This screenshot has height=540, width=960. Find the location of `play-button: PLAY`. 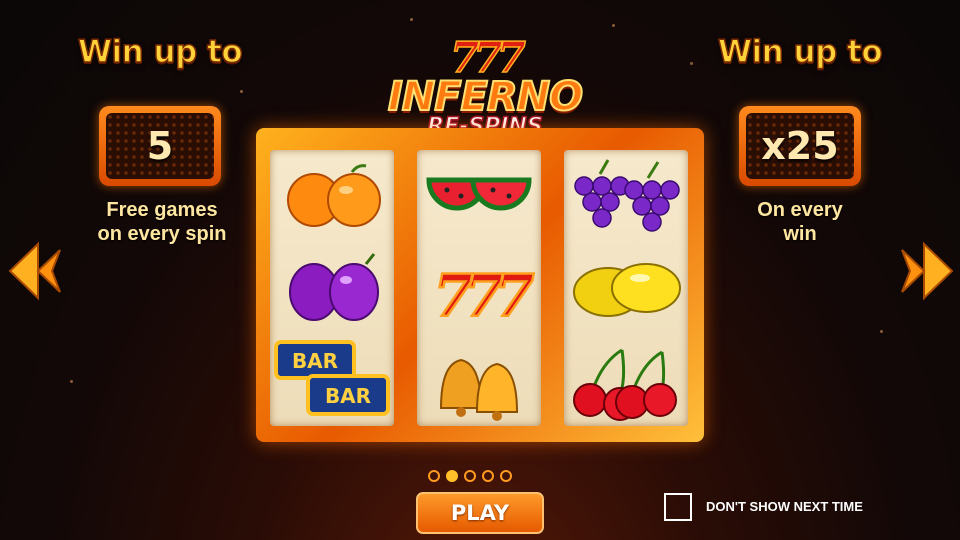

play-button: PLAY is located at coordinates (480, 513).